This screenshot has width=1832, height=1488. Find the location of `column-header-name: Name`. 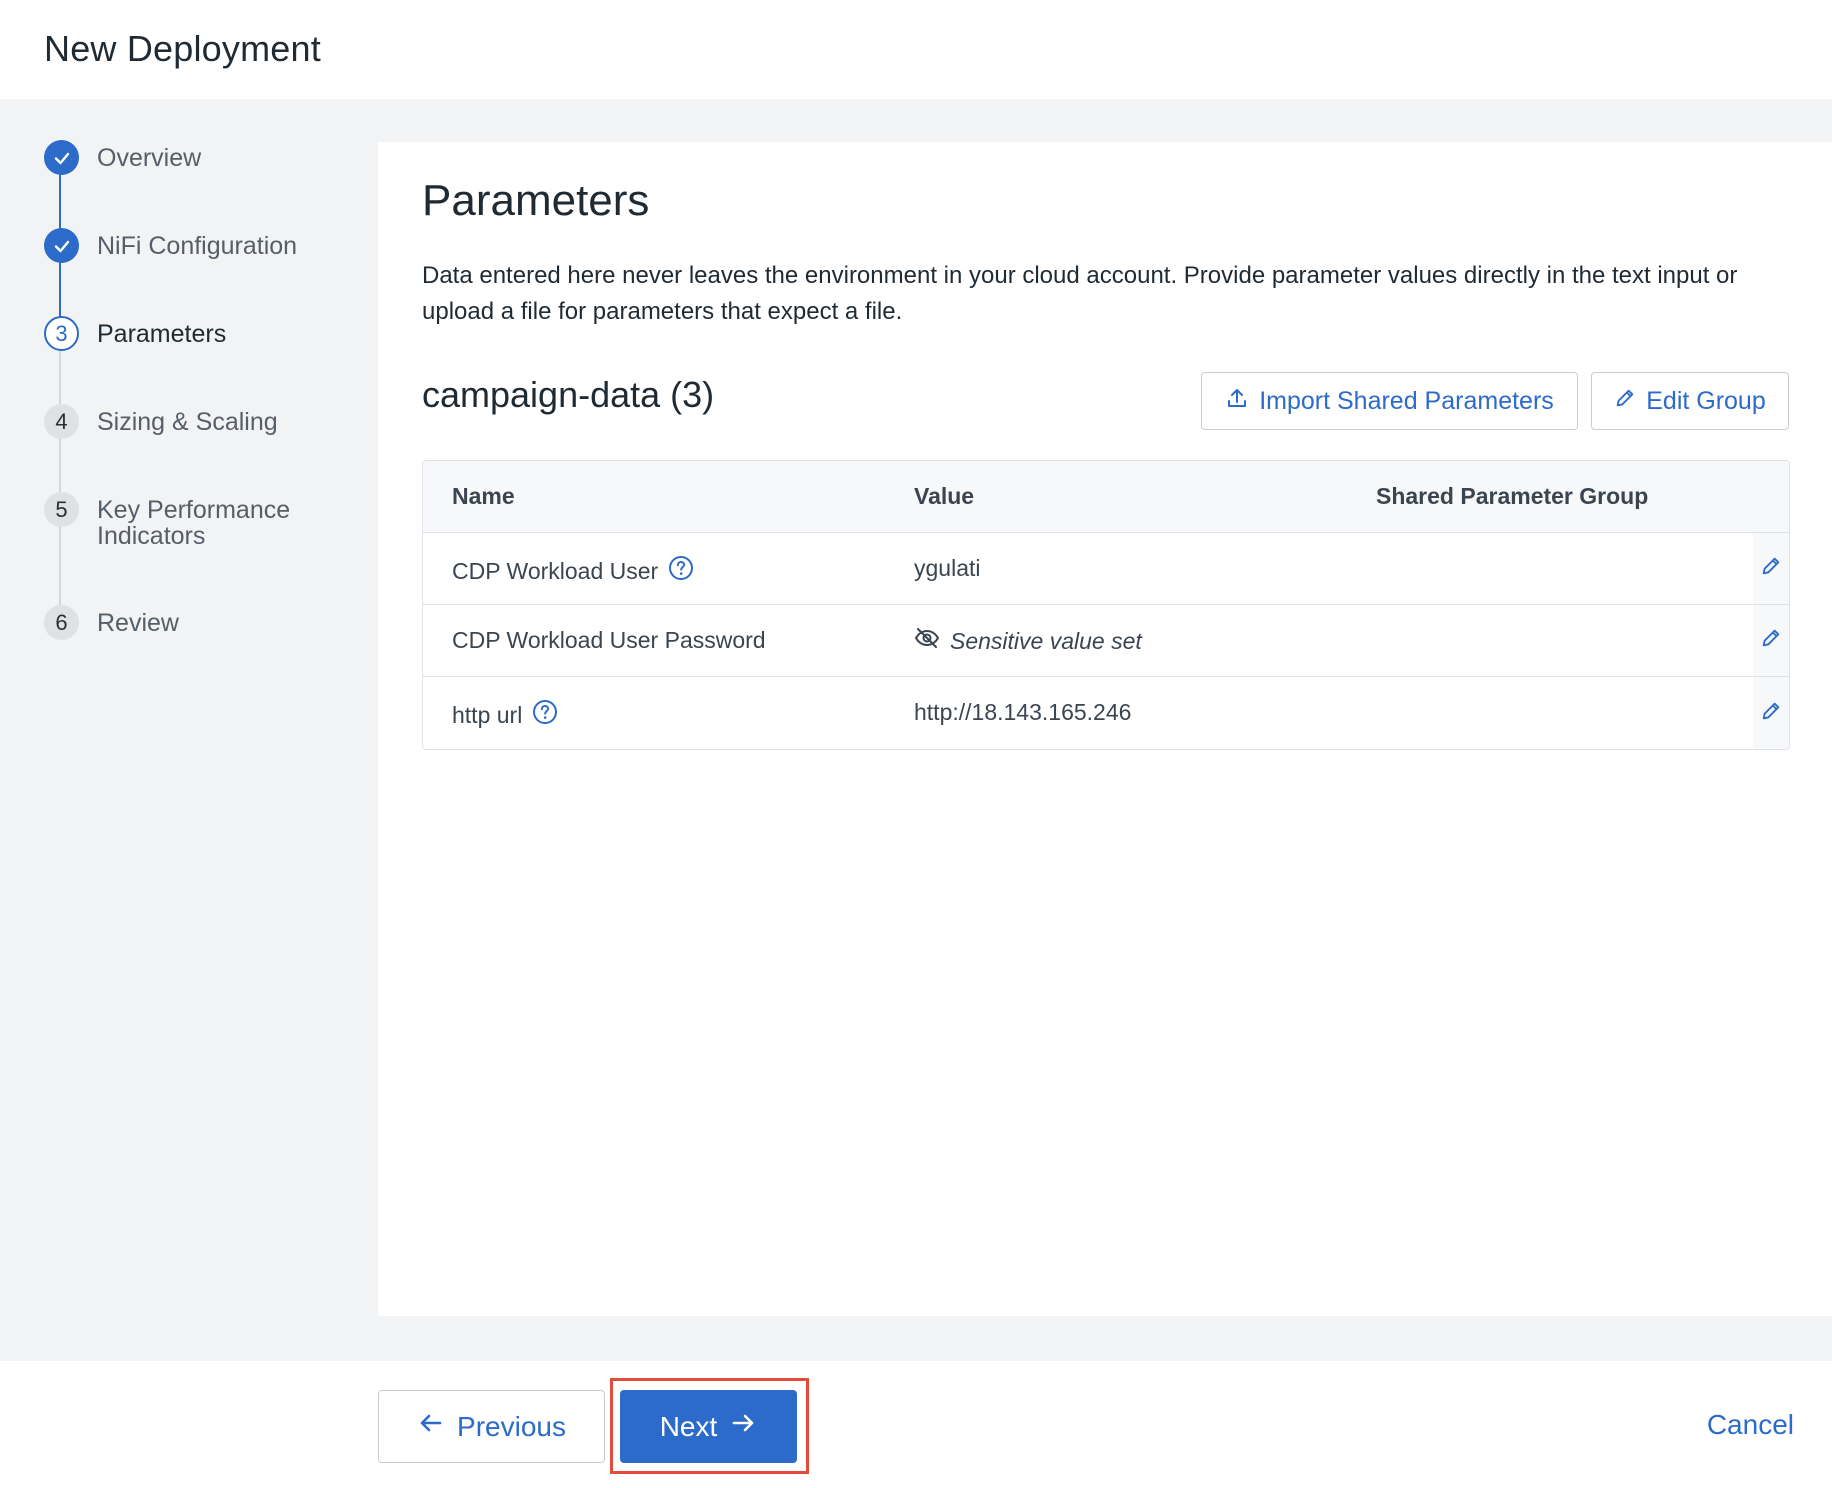

column-header-name: Name is located at coordinates (483, 496).